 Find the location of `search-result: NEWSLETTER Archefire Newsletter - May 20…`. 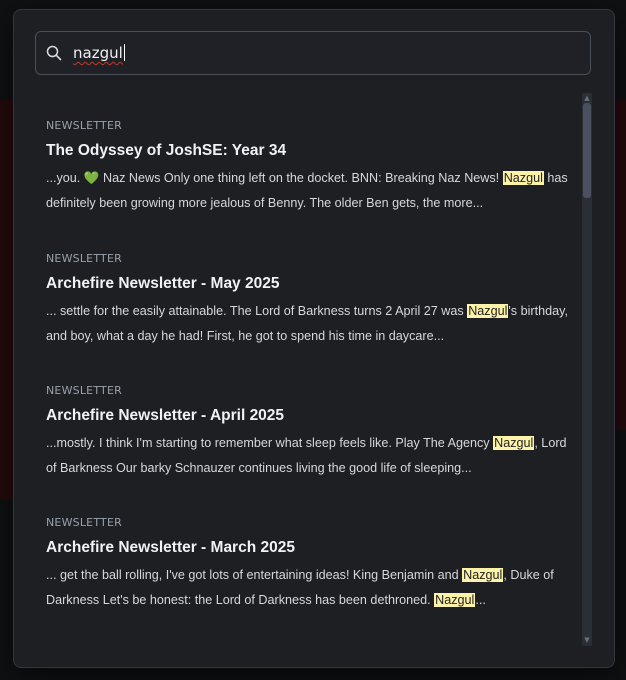

search-result: NEWSLETTER Archefire Newsletter - May 20… is located at coordinates (311, 300).